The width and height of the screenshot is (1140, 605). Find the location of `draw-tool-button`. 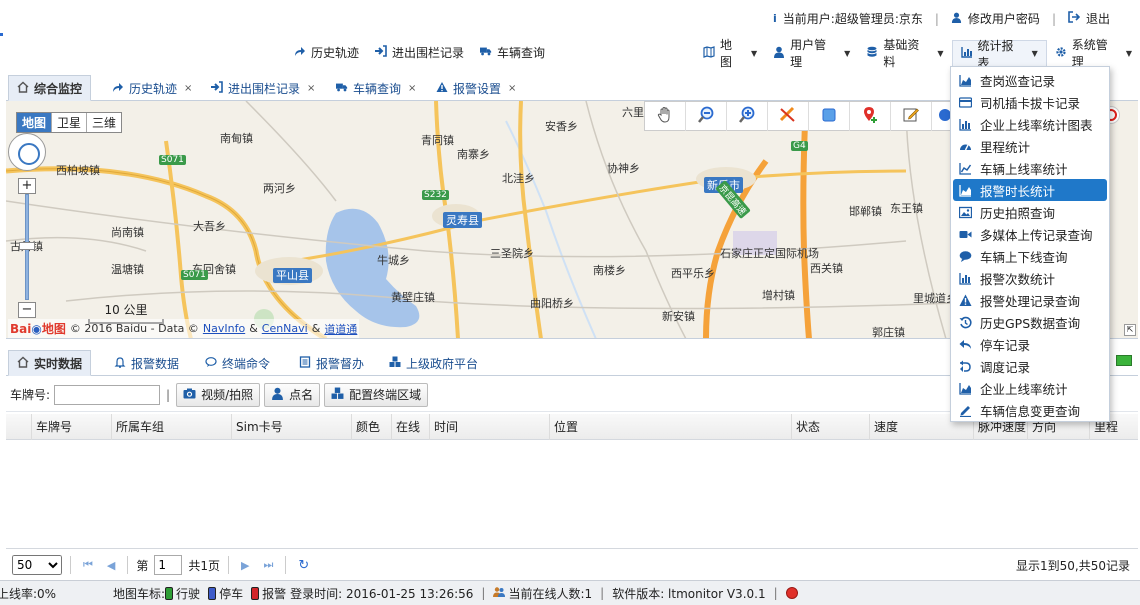

draw-tool-button is located at coordinates (911, 116).